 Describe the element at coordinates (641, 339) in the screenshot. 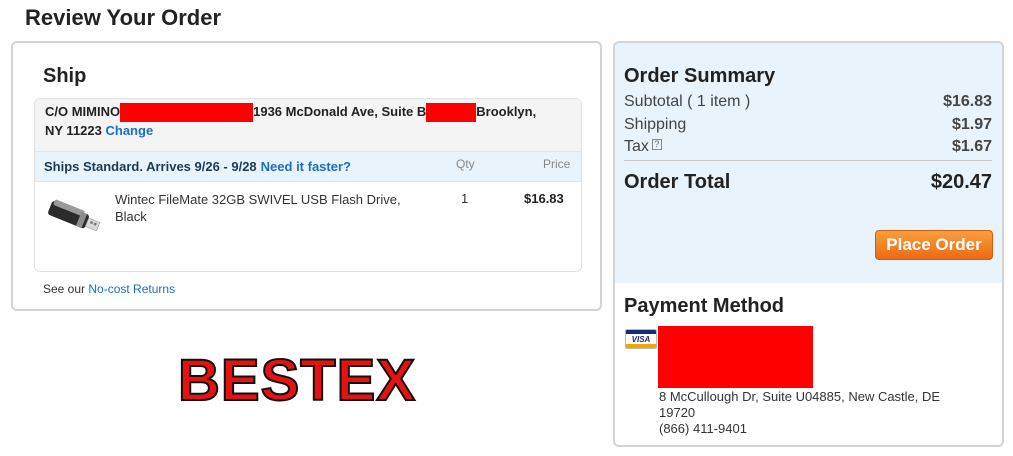

I see `visa-card-icon: VISA` at that location.